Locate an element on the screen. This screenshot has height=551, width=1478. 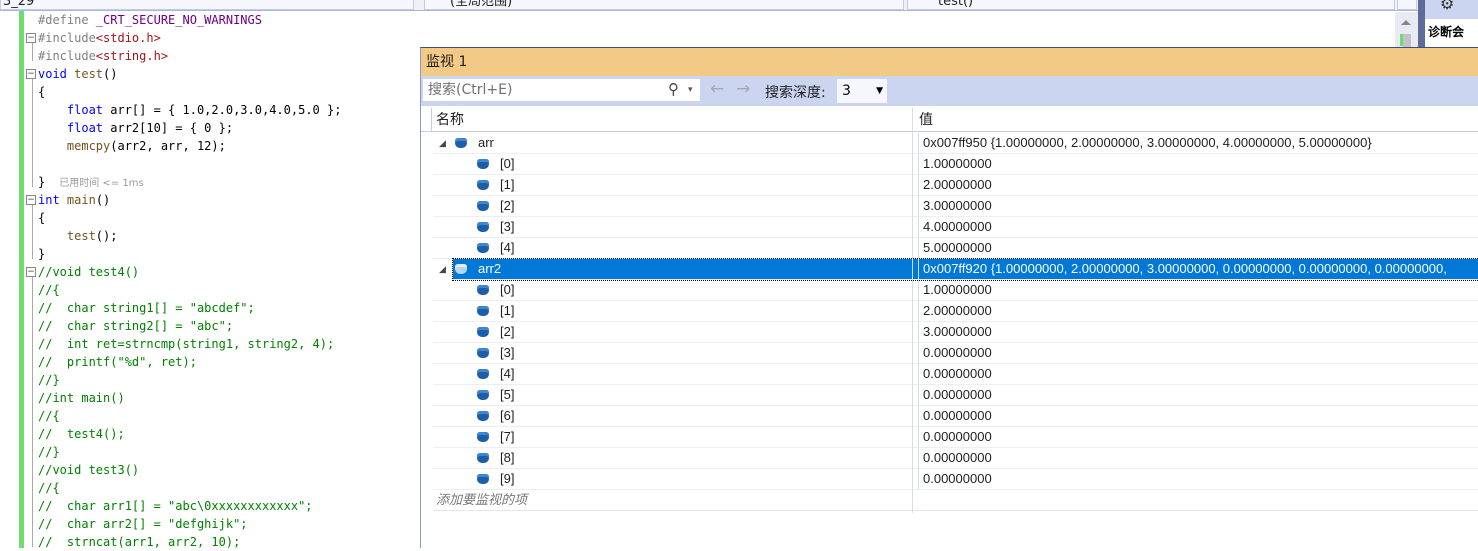
code-line: int main() is located at coordinates (74, 200).